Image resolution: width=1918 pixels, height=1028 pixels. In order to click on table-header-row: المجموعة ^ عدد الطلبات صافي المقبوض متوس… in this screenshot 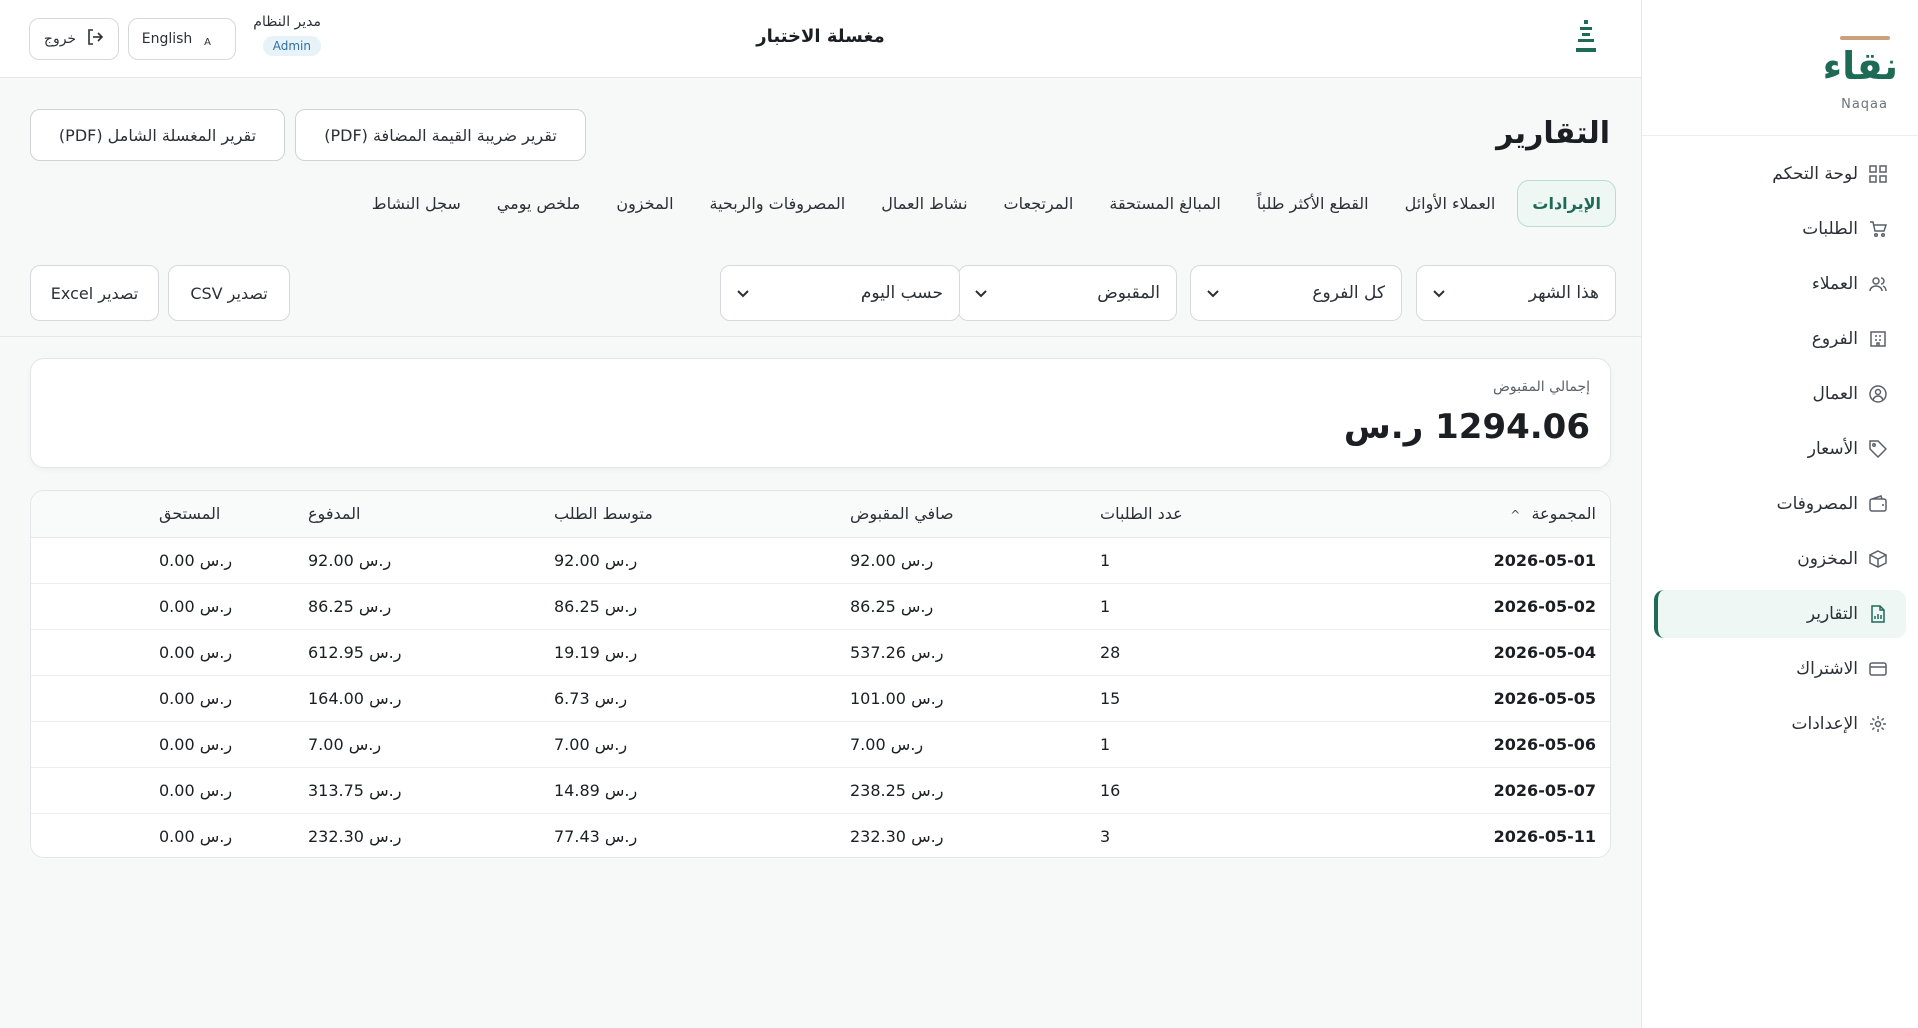, I will do `click(820, 514)`.